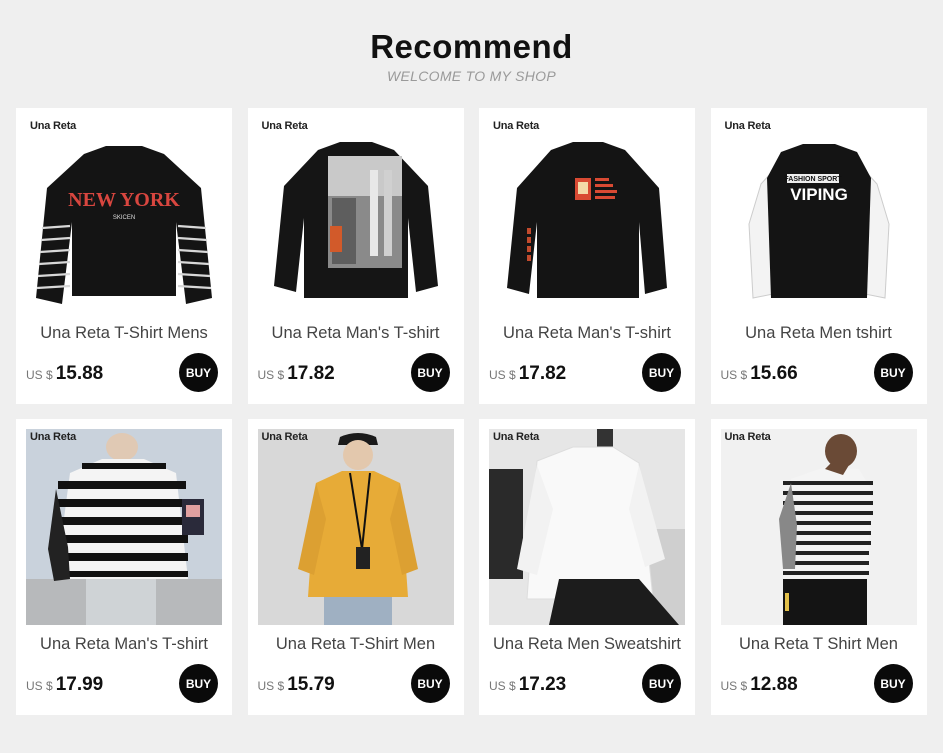  What do you see at coordinates (774, 373) in the screenshot?
I see `product-price: 15.66` at bounding box center [774, 373].